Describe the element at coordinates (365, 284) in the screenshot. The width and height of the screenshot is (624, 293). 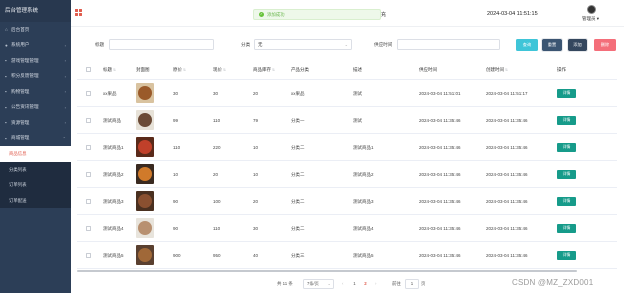
I see `page-number-current: 2` at that location.